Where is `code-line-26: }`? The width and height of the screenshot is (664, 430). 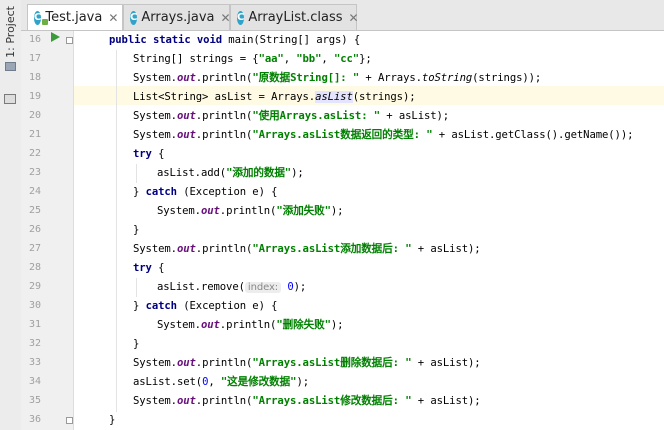 code-line-26: } is located at coordinates (136, 230).